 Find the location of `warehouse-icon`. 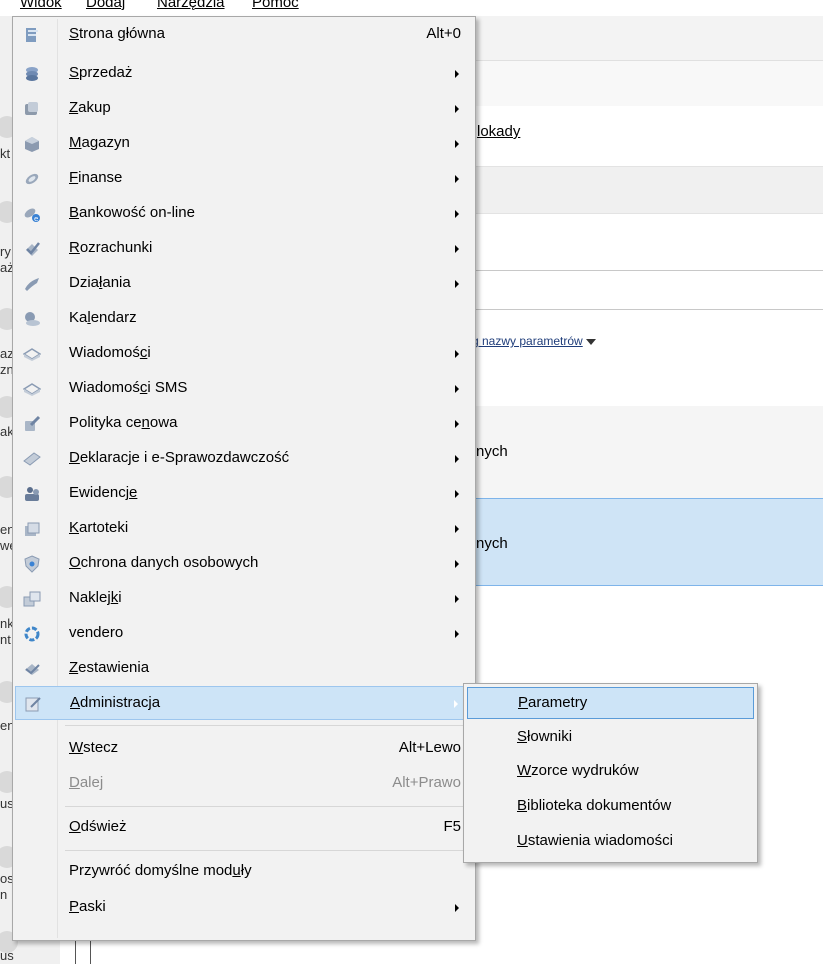

warehouse-icon is located at coordinates (32, 144).